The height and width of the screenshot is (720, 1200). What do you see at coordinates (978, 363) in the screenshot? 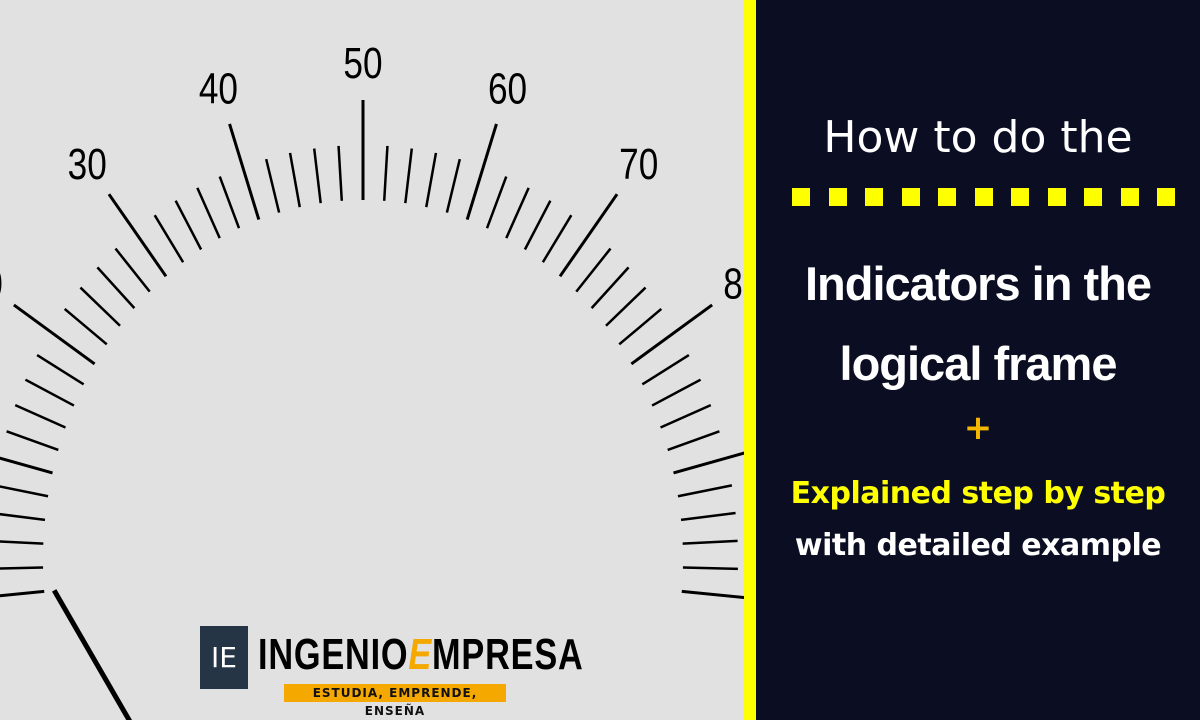
I see `title-line-2: logical frame` at bounding box center [978, 363].